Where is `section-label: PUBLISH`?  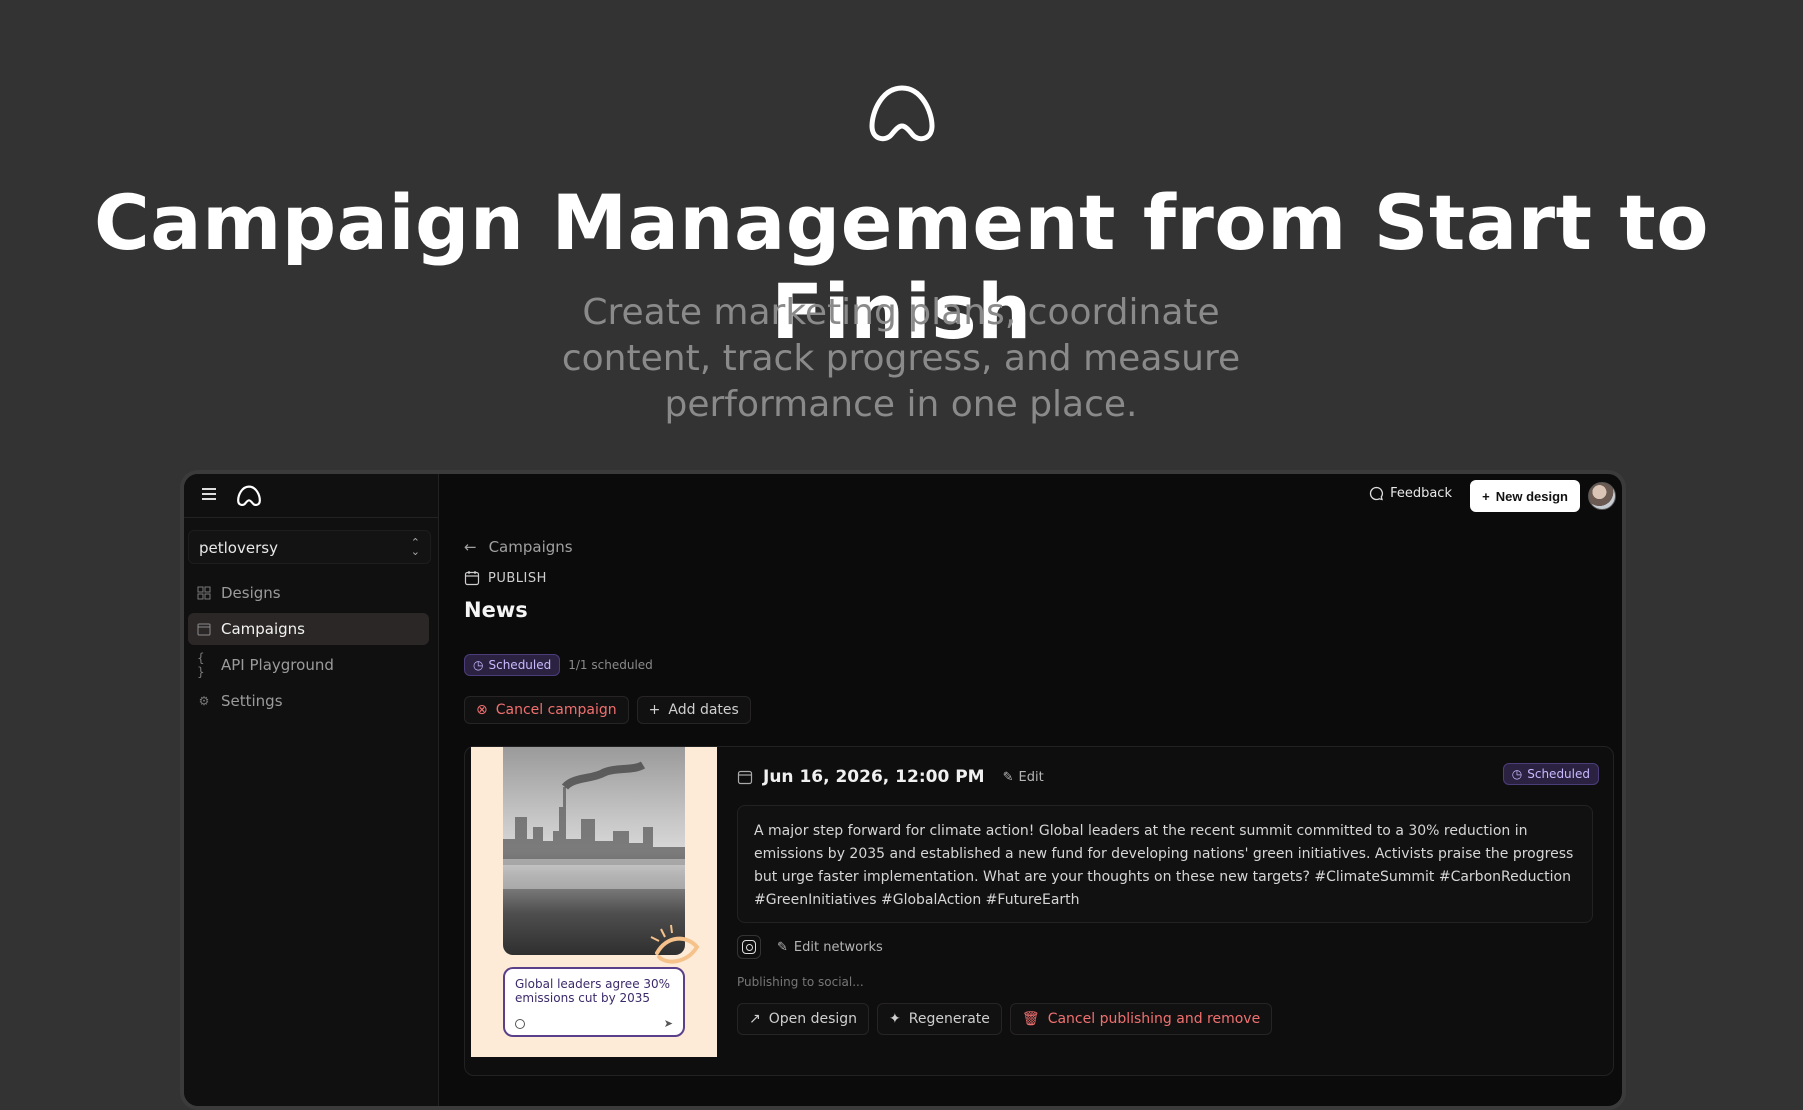 section-label: PUBLISH is located at coordinates (505, 578).